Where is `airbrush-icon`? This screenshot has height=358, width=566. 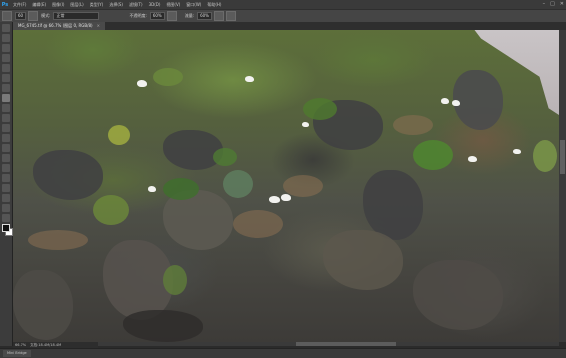 airbrush-icon is located at coordinates (218, 16).